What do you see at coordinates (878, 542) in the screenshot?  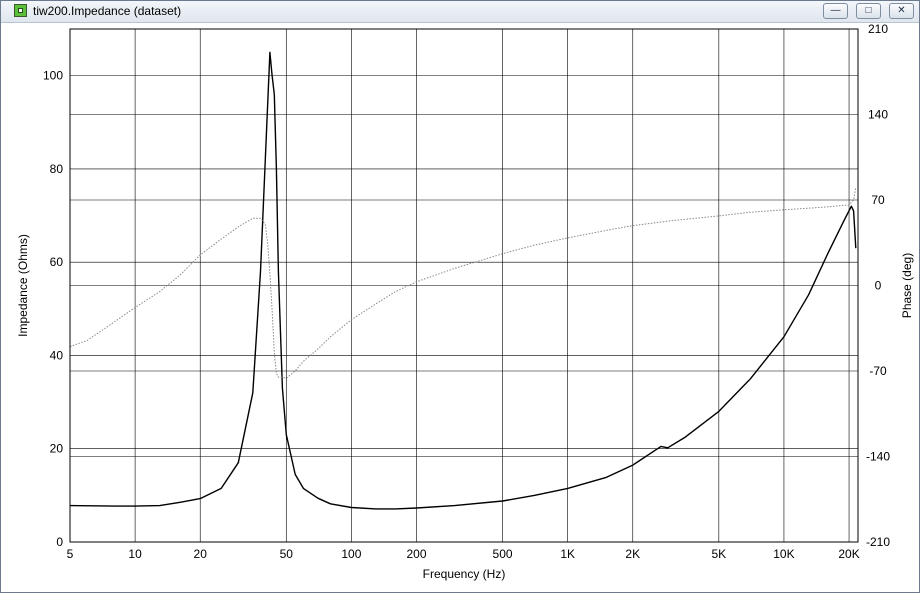 I see `y2-tick-label: -210` at bounding box center [878, 542].